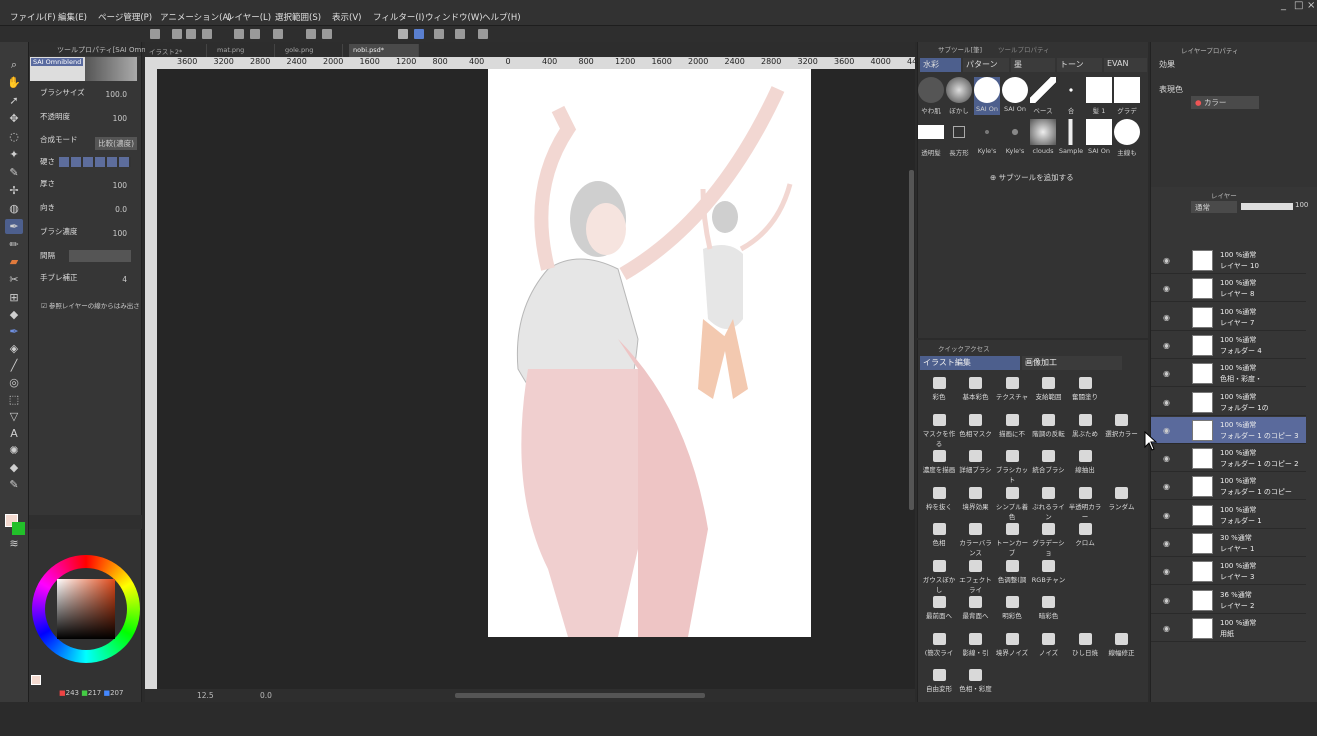 The width and height of the screenshot is (1317, 736). What do you see at coordinates (1125, 65) in the screenshot?
I see `tab-evan: EVAN` at bounding box center [1125, 65].